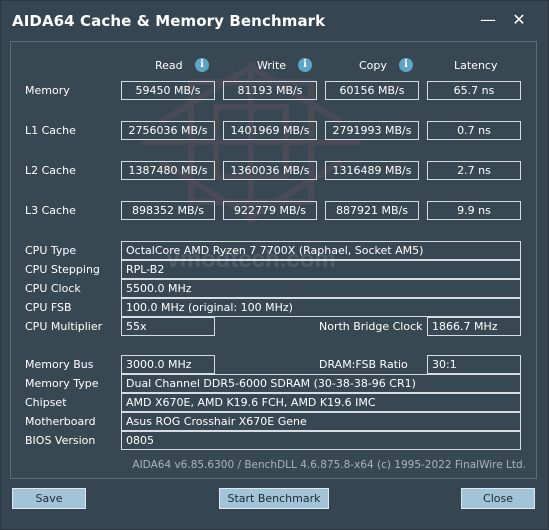 The image size is (549, 530). Describe the element at coordinates (59, 364) in the screenshot. I see `memory-bus-label: Memory Bus` at that location.